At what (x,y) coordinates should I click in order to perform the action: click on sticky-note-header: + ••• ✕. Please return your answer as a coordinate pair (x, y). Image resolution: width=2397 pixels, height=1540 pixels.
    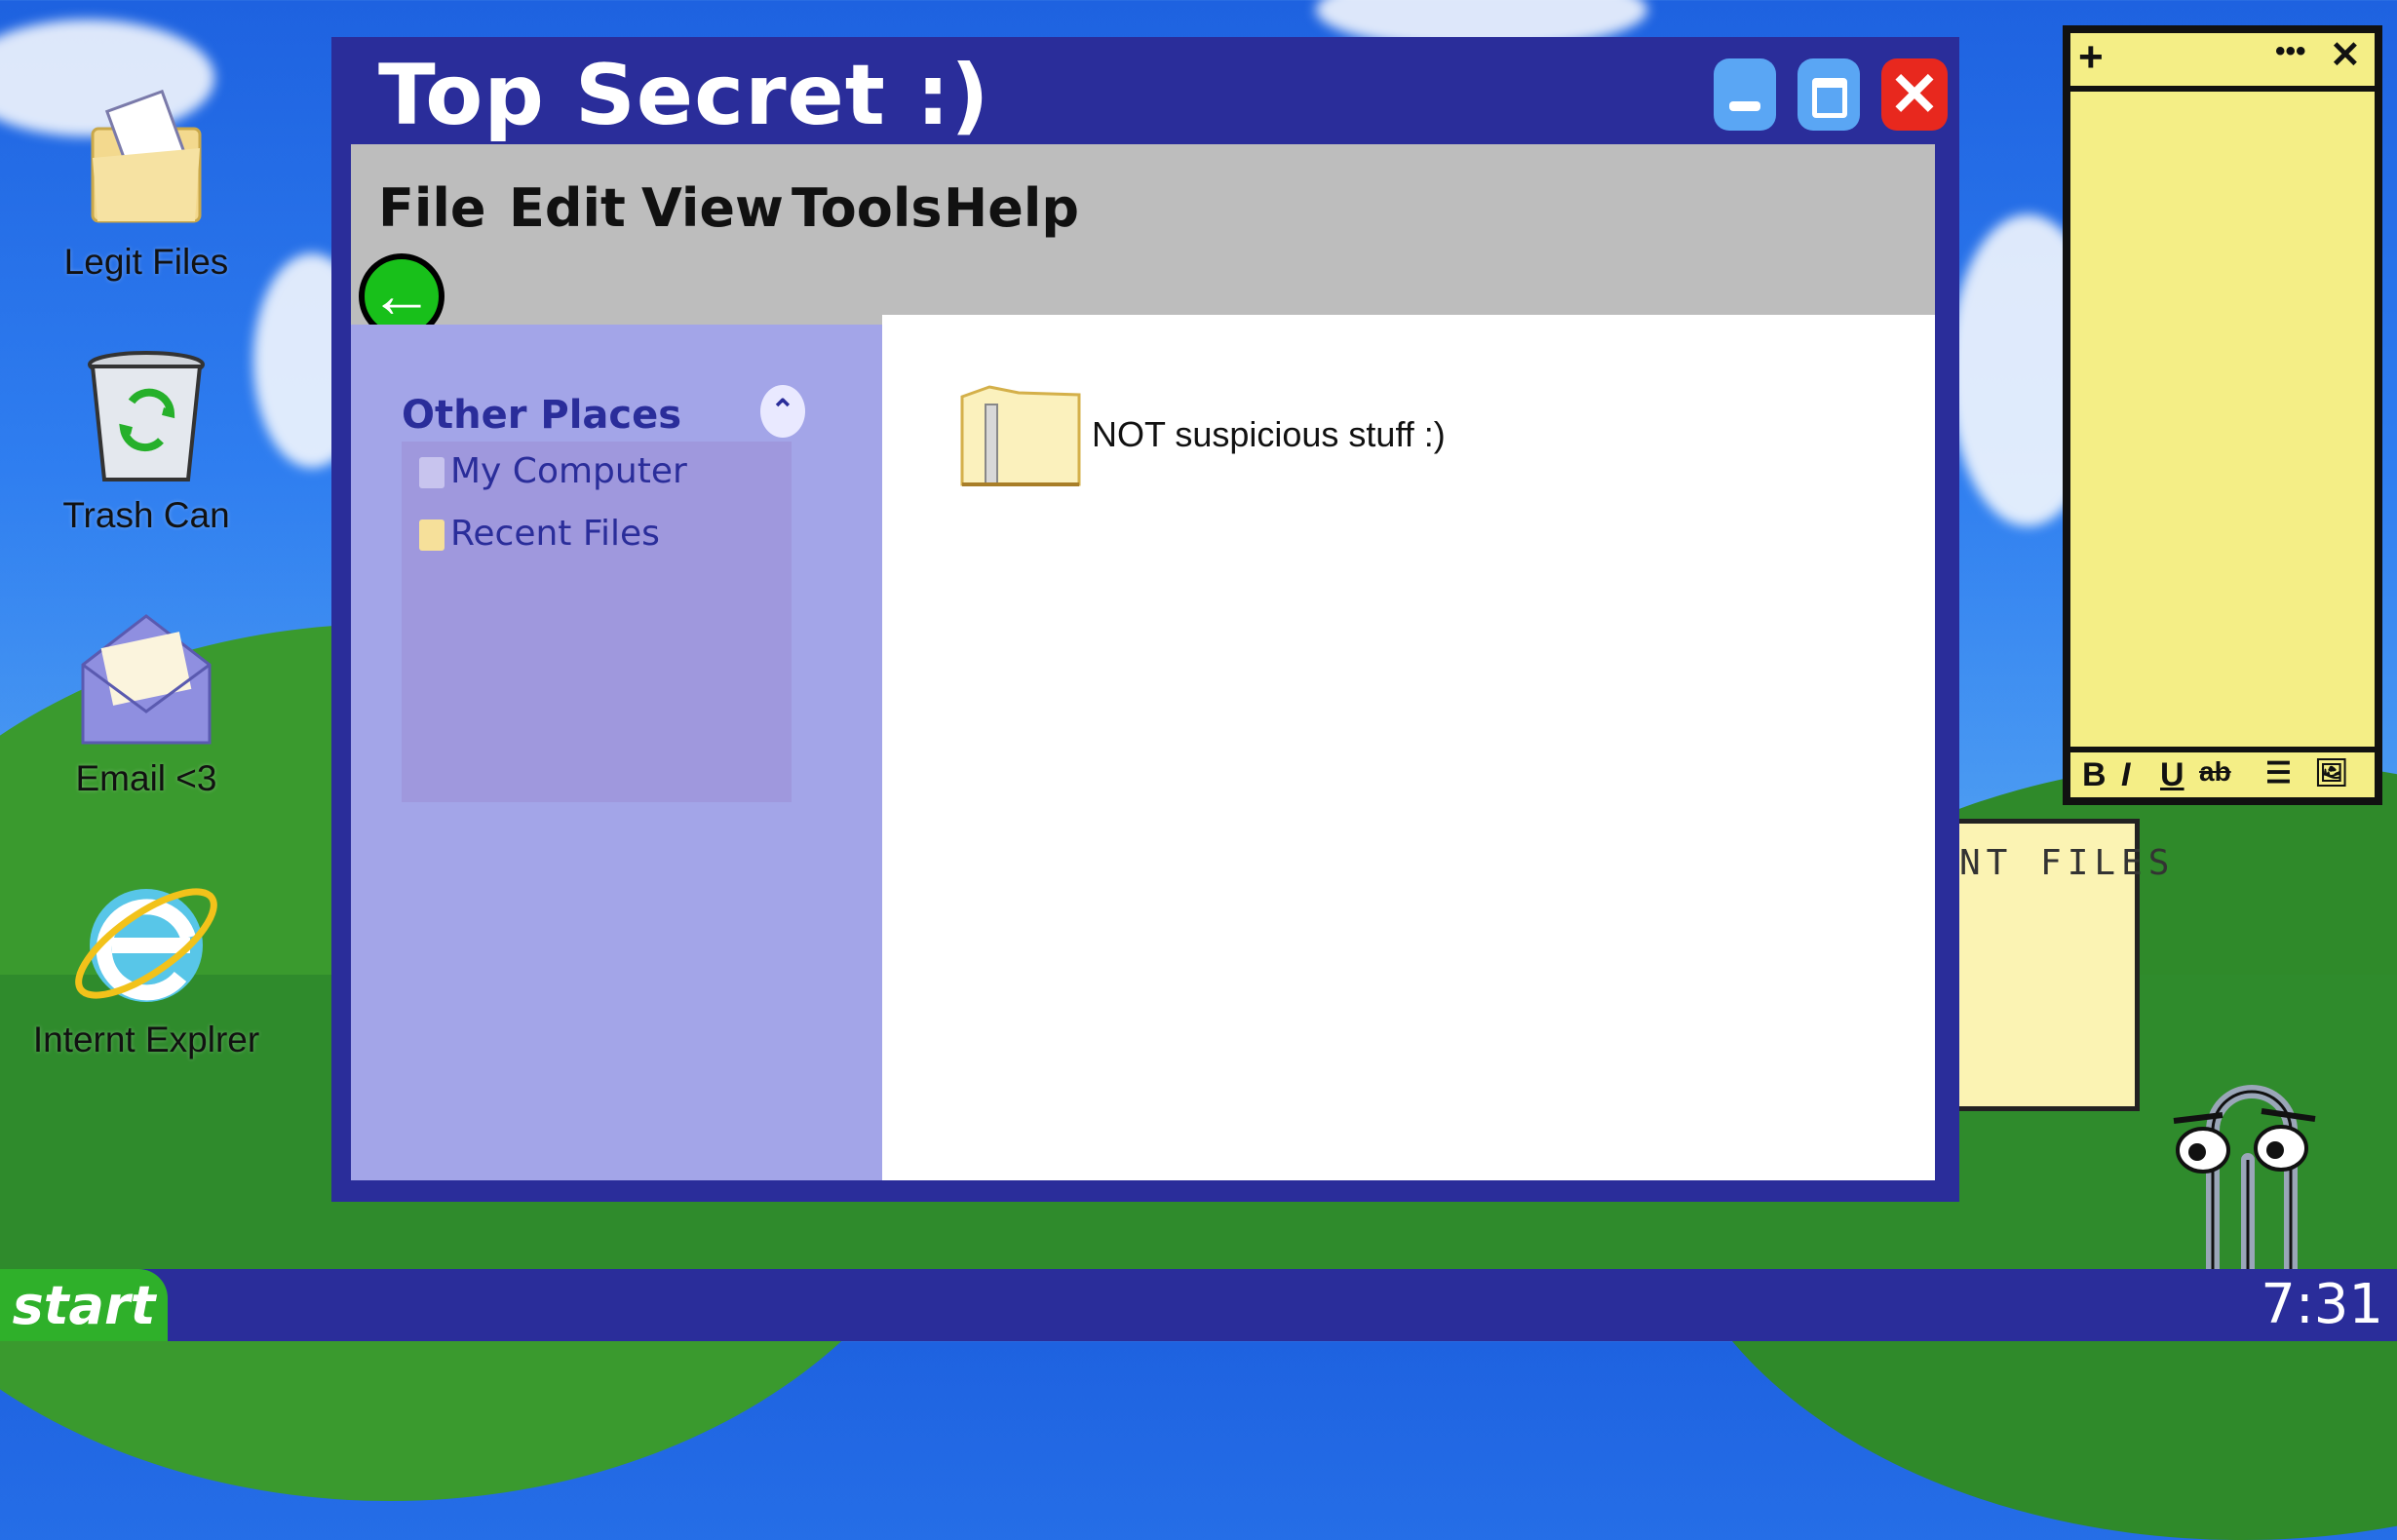
    Looking at the image, I should click on (2222, 63).